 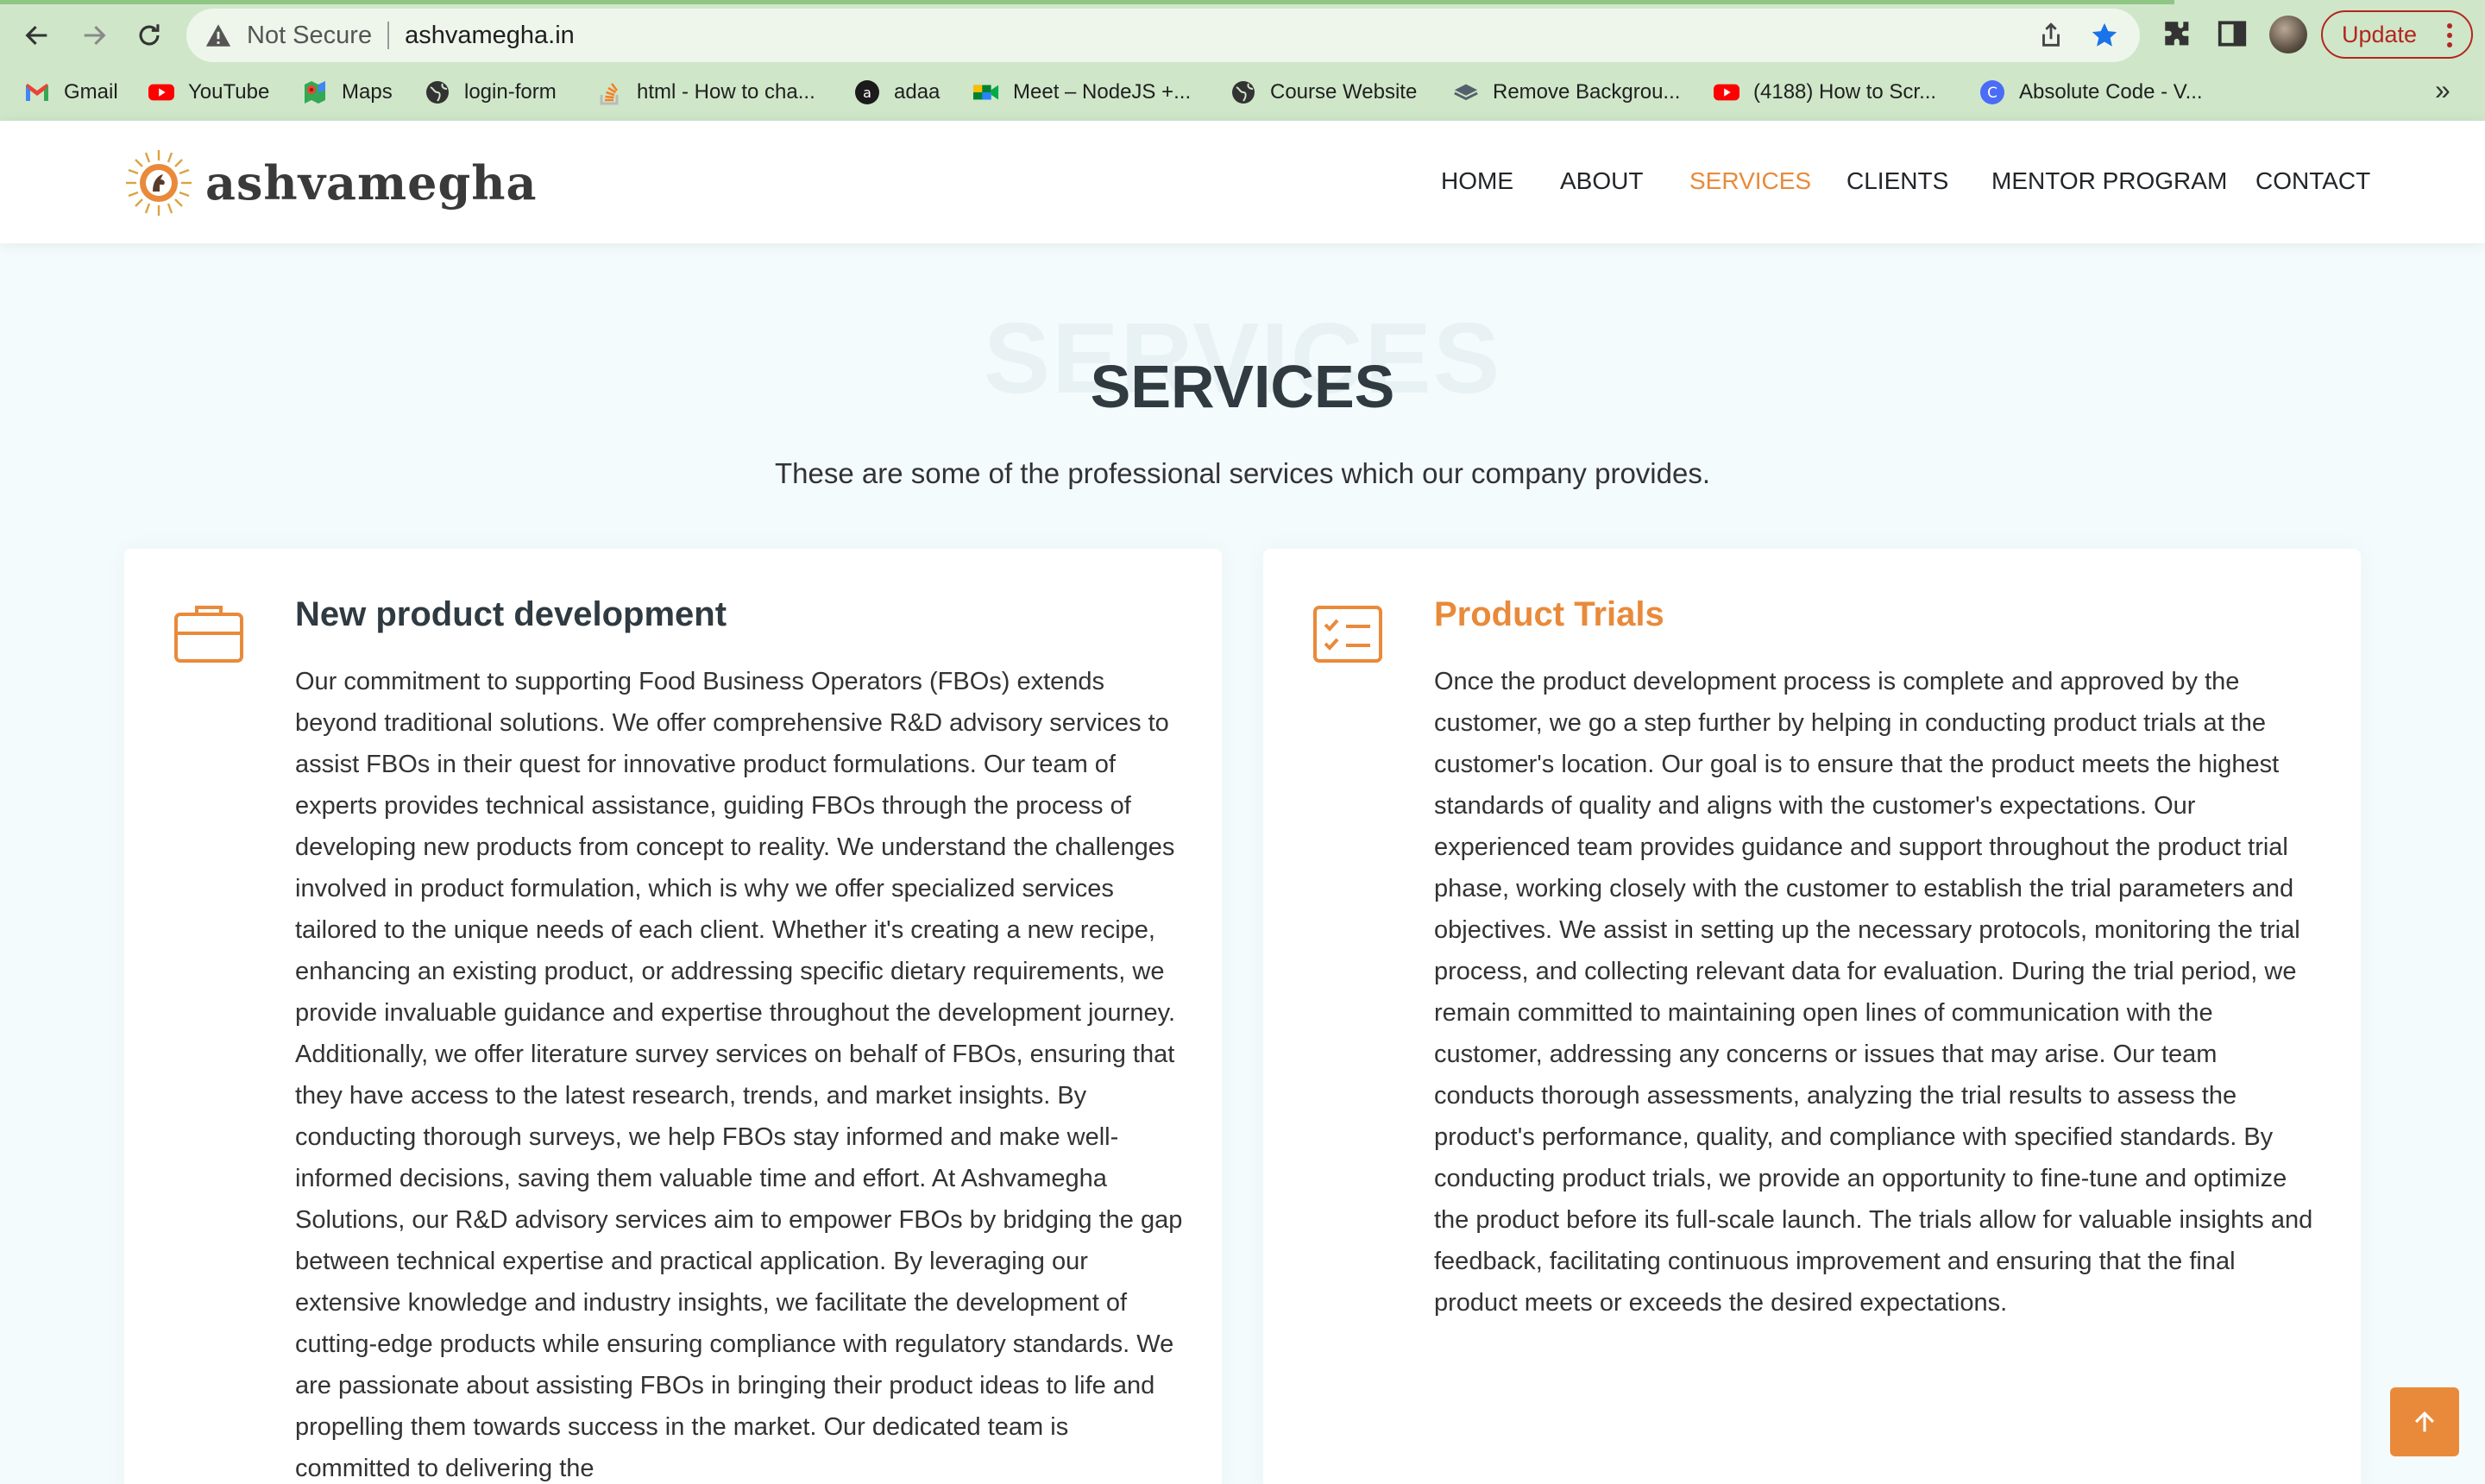 I want to click on bookmark-gmail: Gmail, so click(x=71, y=92).